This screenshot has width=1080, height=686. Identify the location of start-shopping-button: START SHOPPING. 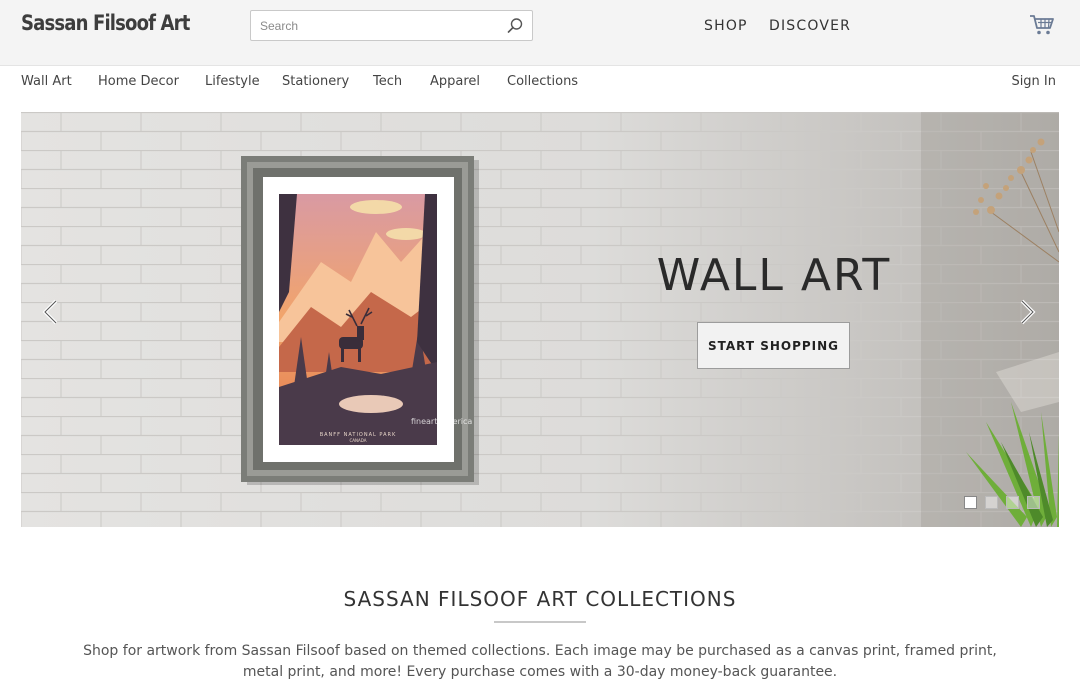
(773, 345).